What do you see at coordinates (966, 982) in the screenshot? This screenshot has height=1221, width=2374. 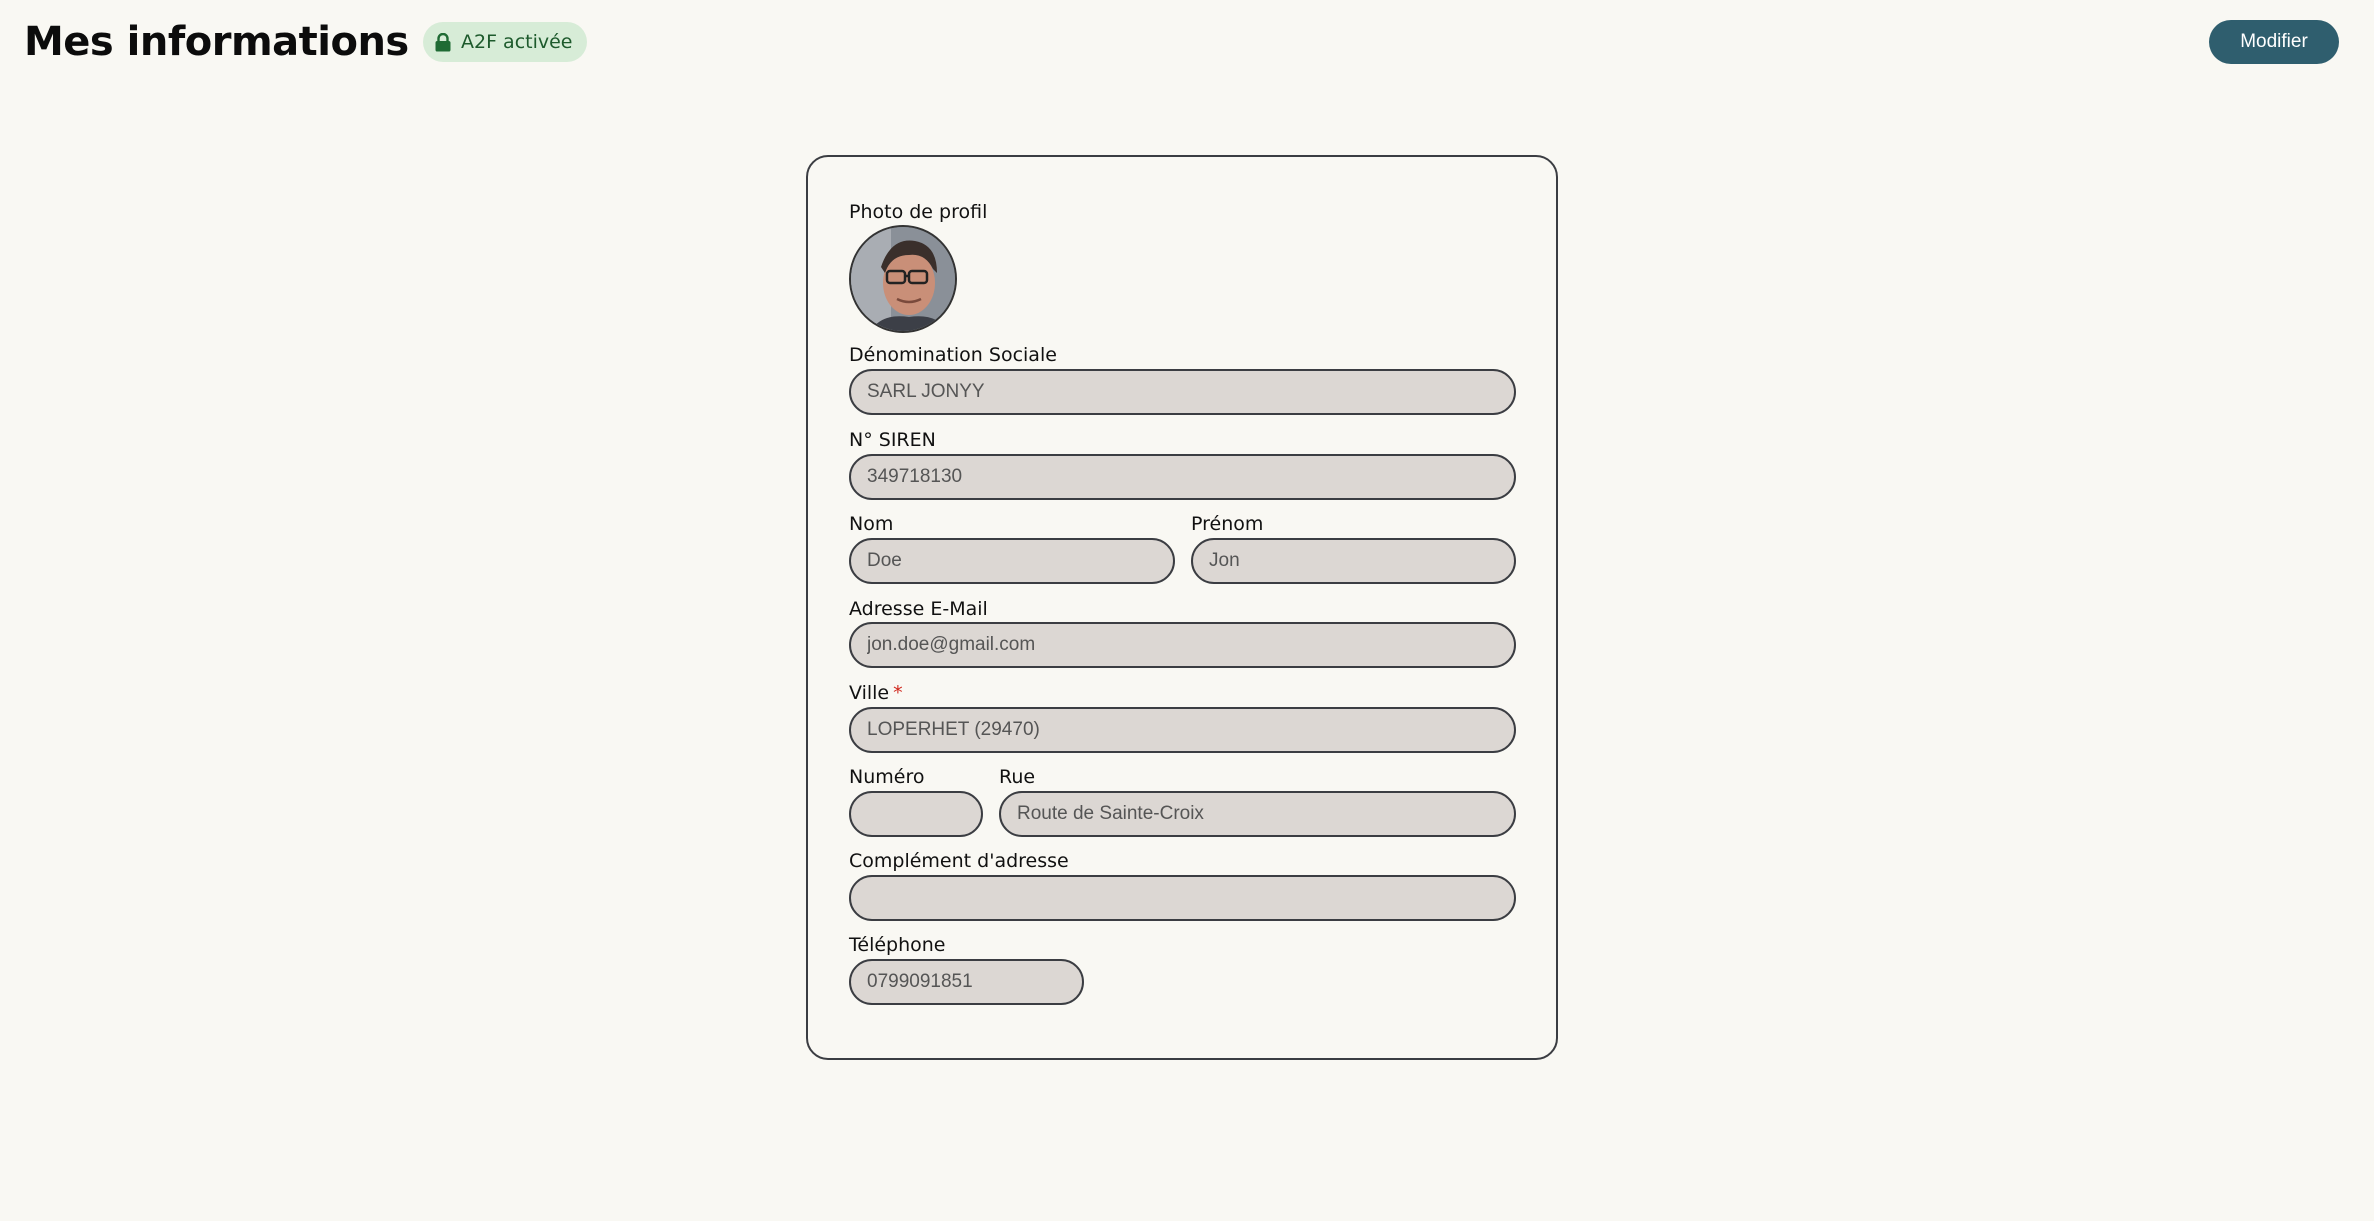 I see `phone-field` at bounding box center [966, 982].